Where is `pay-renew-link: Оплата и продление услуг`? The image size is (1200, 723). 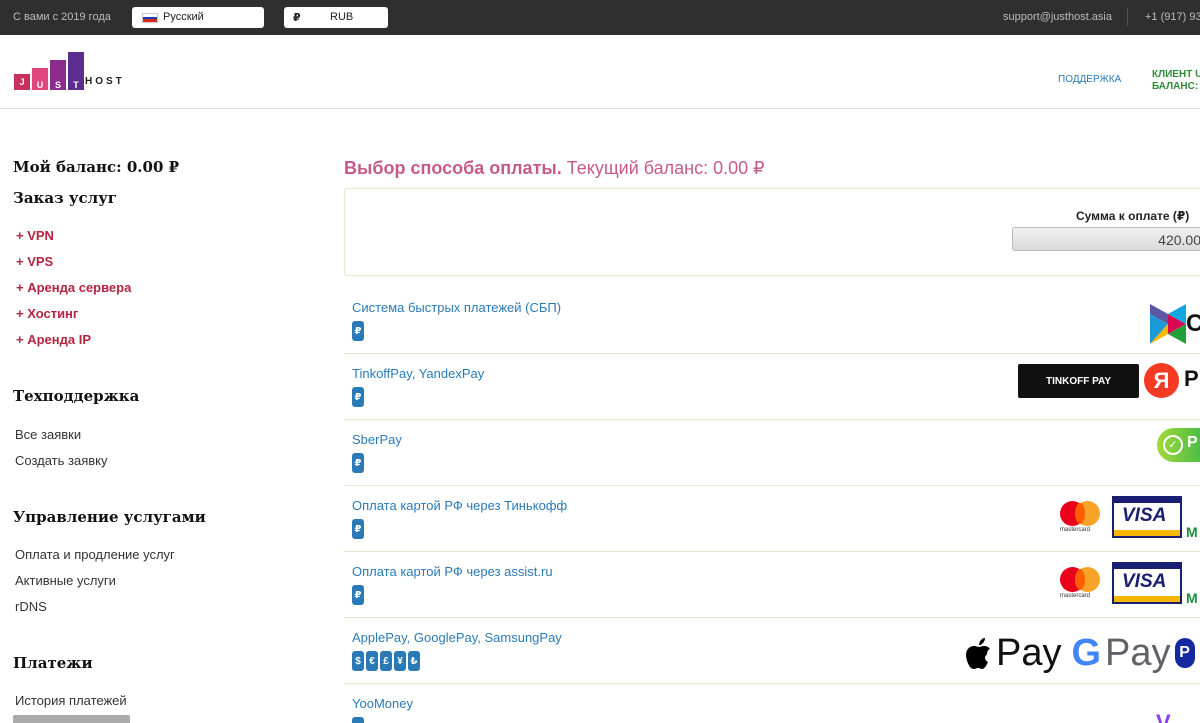
pay-renew-link: Оплата и продление услуг is located at coordinates (95, 554).